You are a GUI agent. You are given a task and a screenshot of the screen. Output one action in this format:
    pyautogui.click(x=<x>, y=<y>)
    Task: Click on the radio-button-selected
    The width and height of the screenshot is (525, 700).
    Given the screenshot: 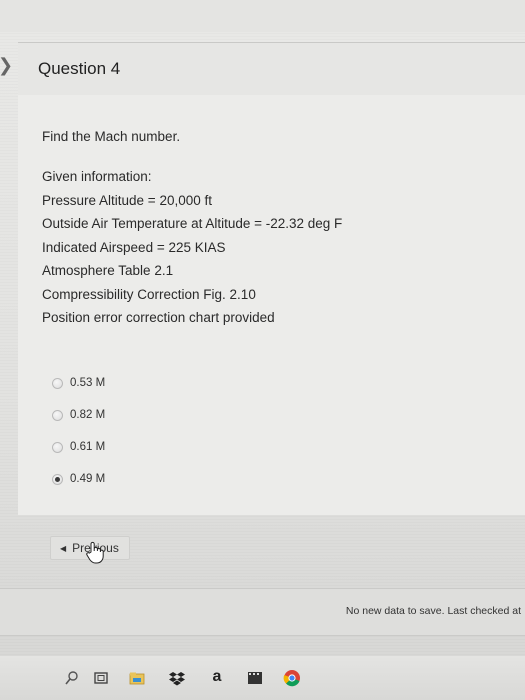 What is the action you would take?
    pyautogui.click(x=57, y=479)
    